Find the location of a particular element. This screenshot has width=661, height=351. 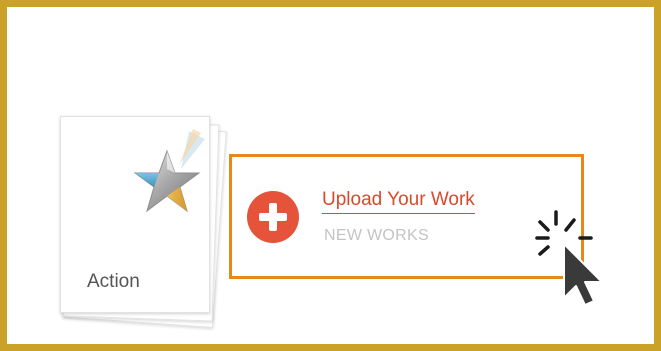

click-cursor-icon is located at coordinates (569, 258).